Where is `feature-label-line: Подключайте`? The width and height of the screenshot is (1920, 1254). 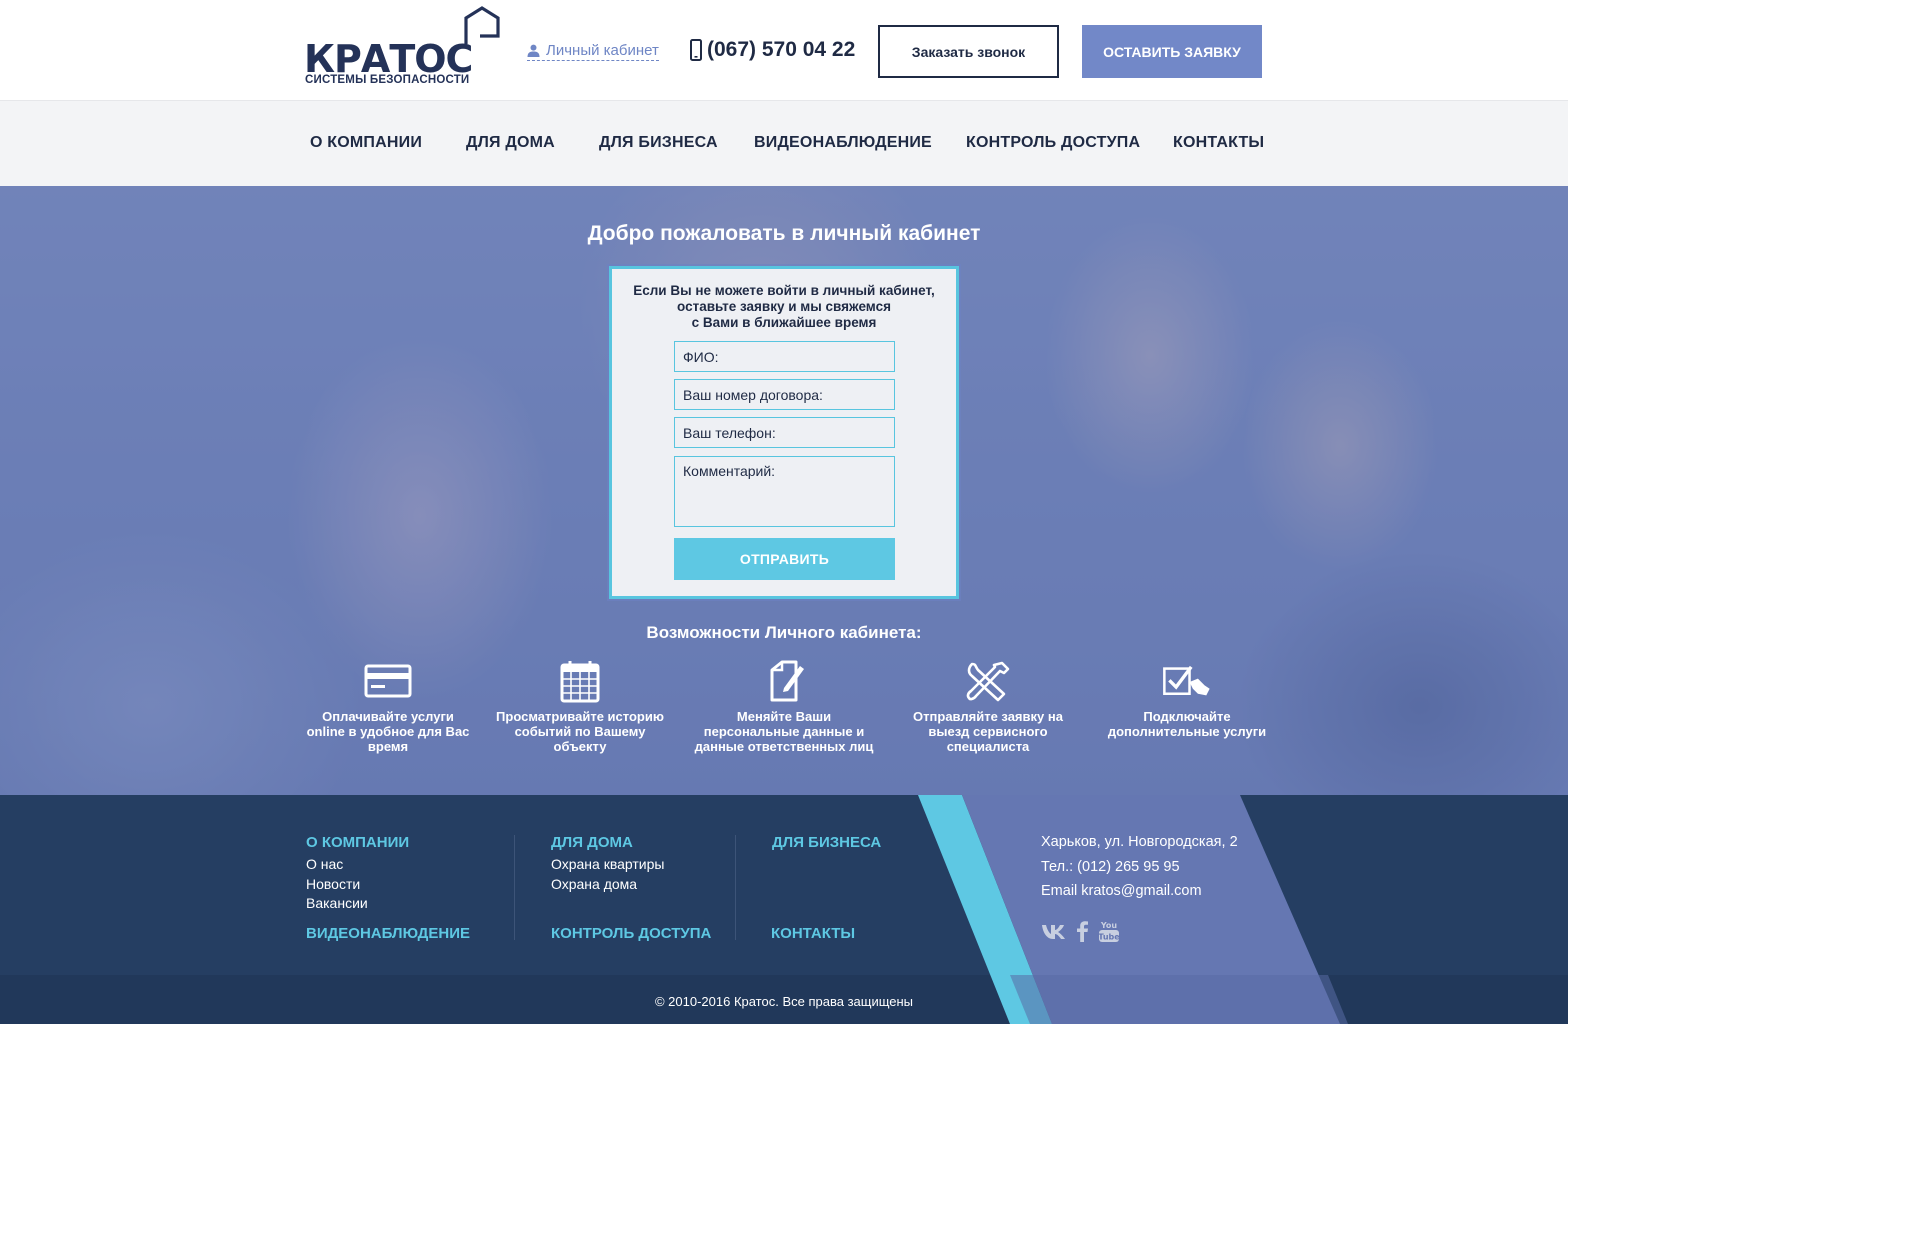
feature-label-line: Подключайте is located at coordinates (1187, 716).